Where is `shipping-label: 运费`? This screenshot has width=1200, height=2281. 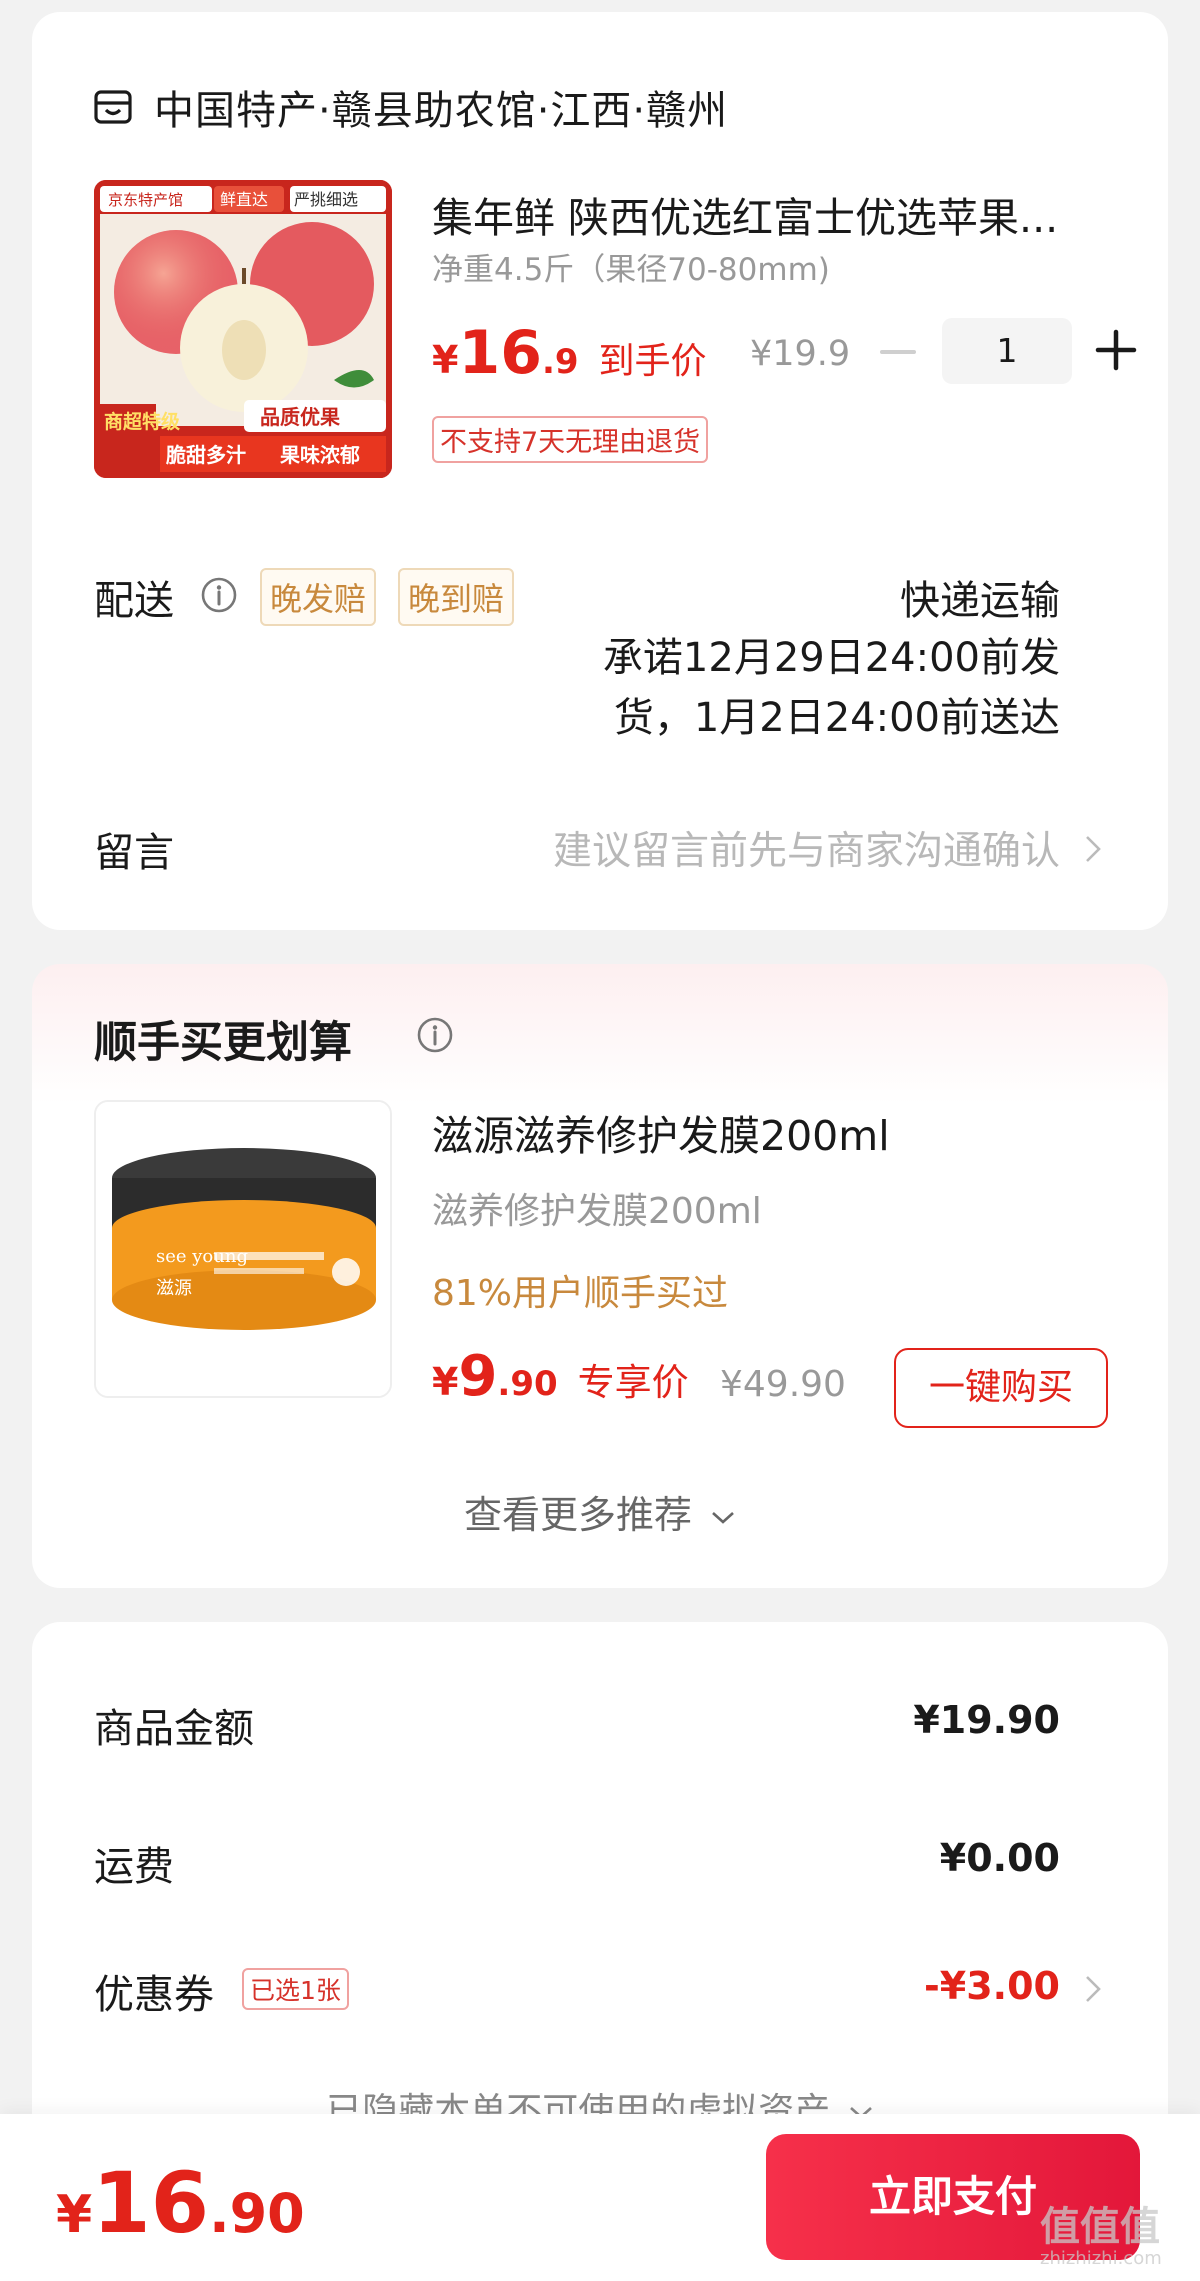 shipping-label: 运费 is located at coordinates (134, 1867).